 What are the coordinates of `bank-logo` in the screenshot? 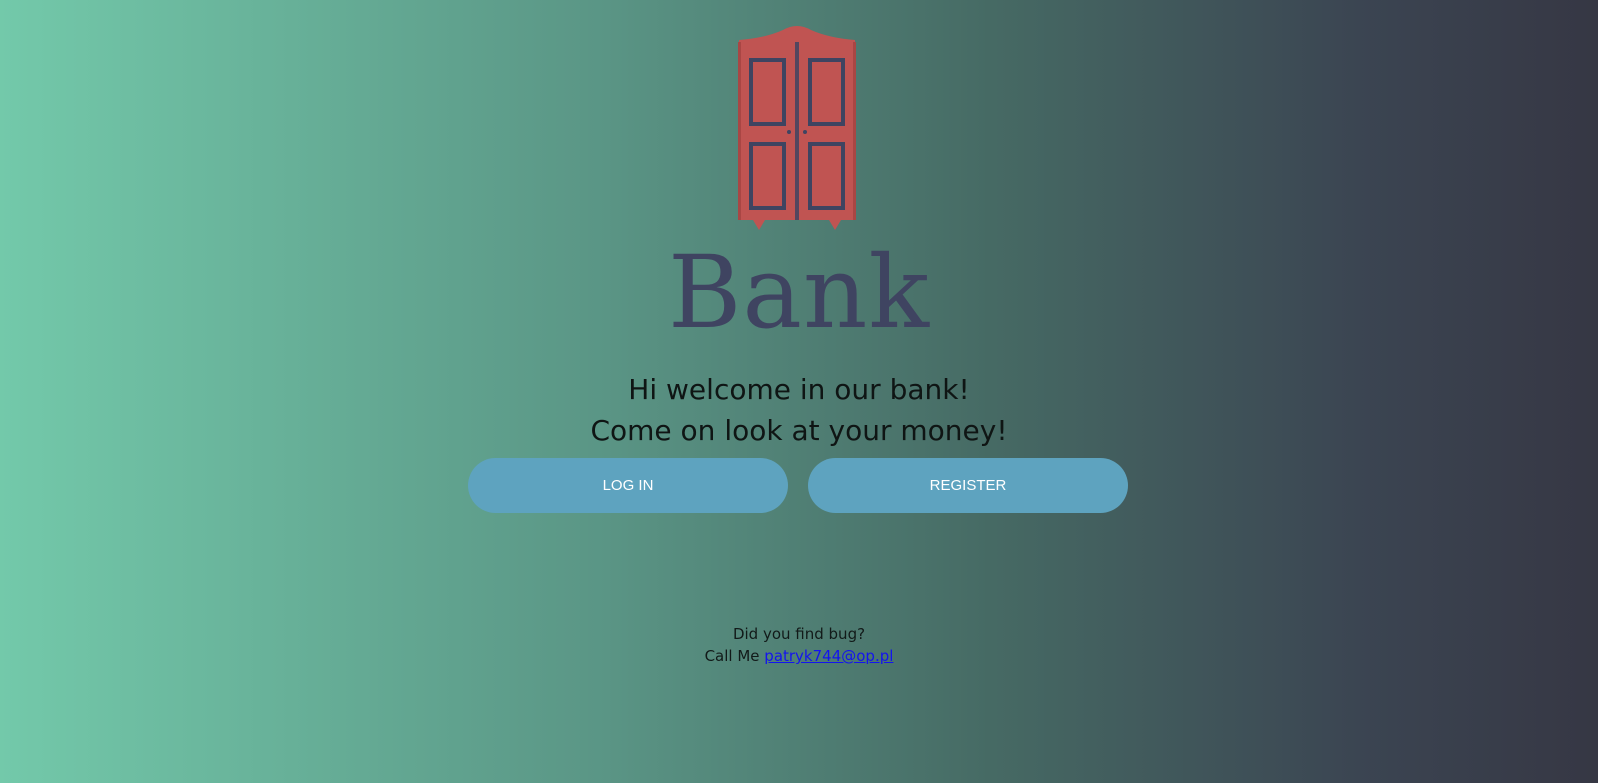 It's located at (797, 125).